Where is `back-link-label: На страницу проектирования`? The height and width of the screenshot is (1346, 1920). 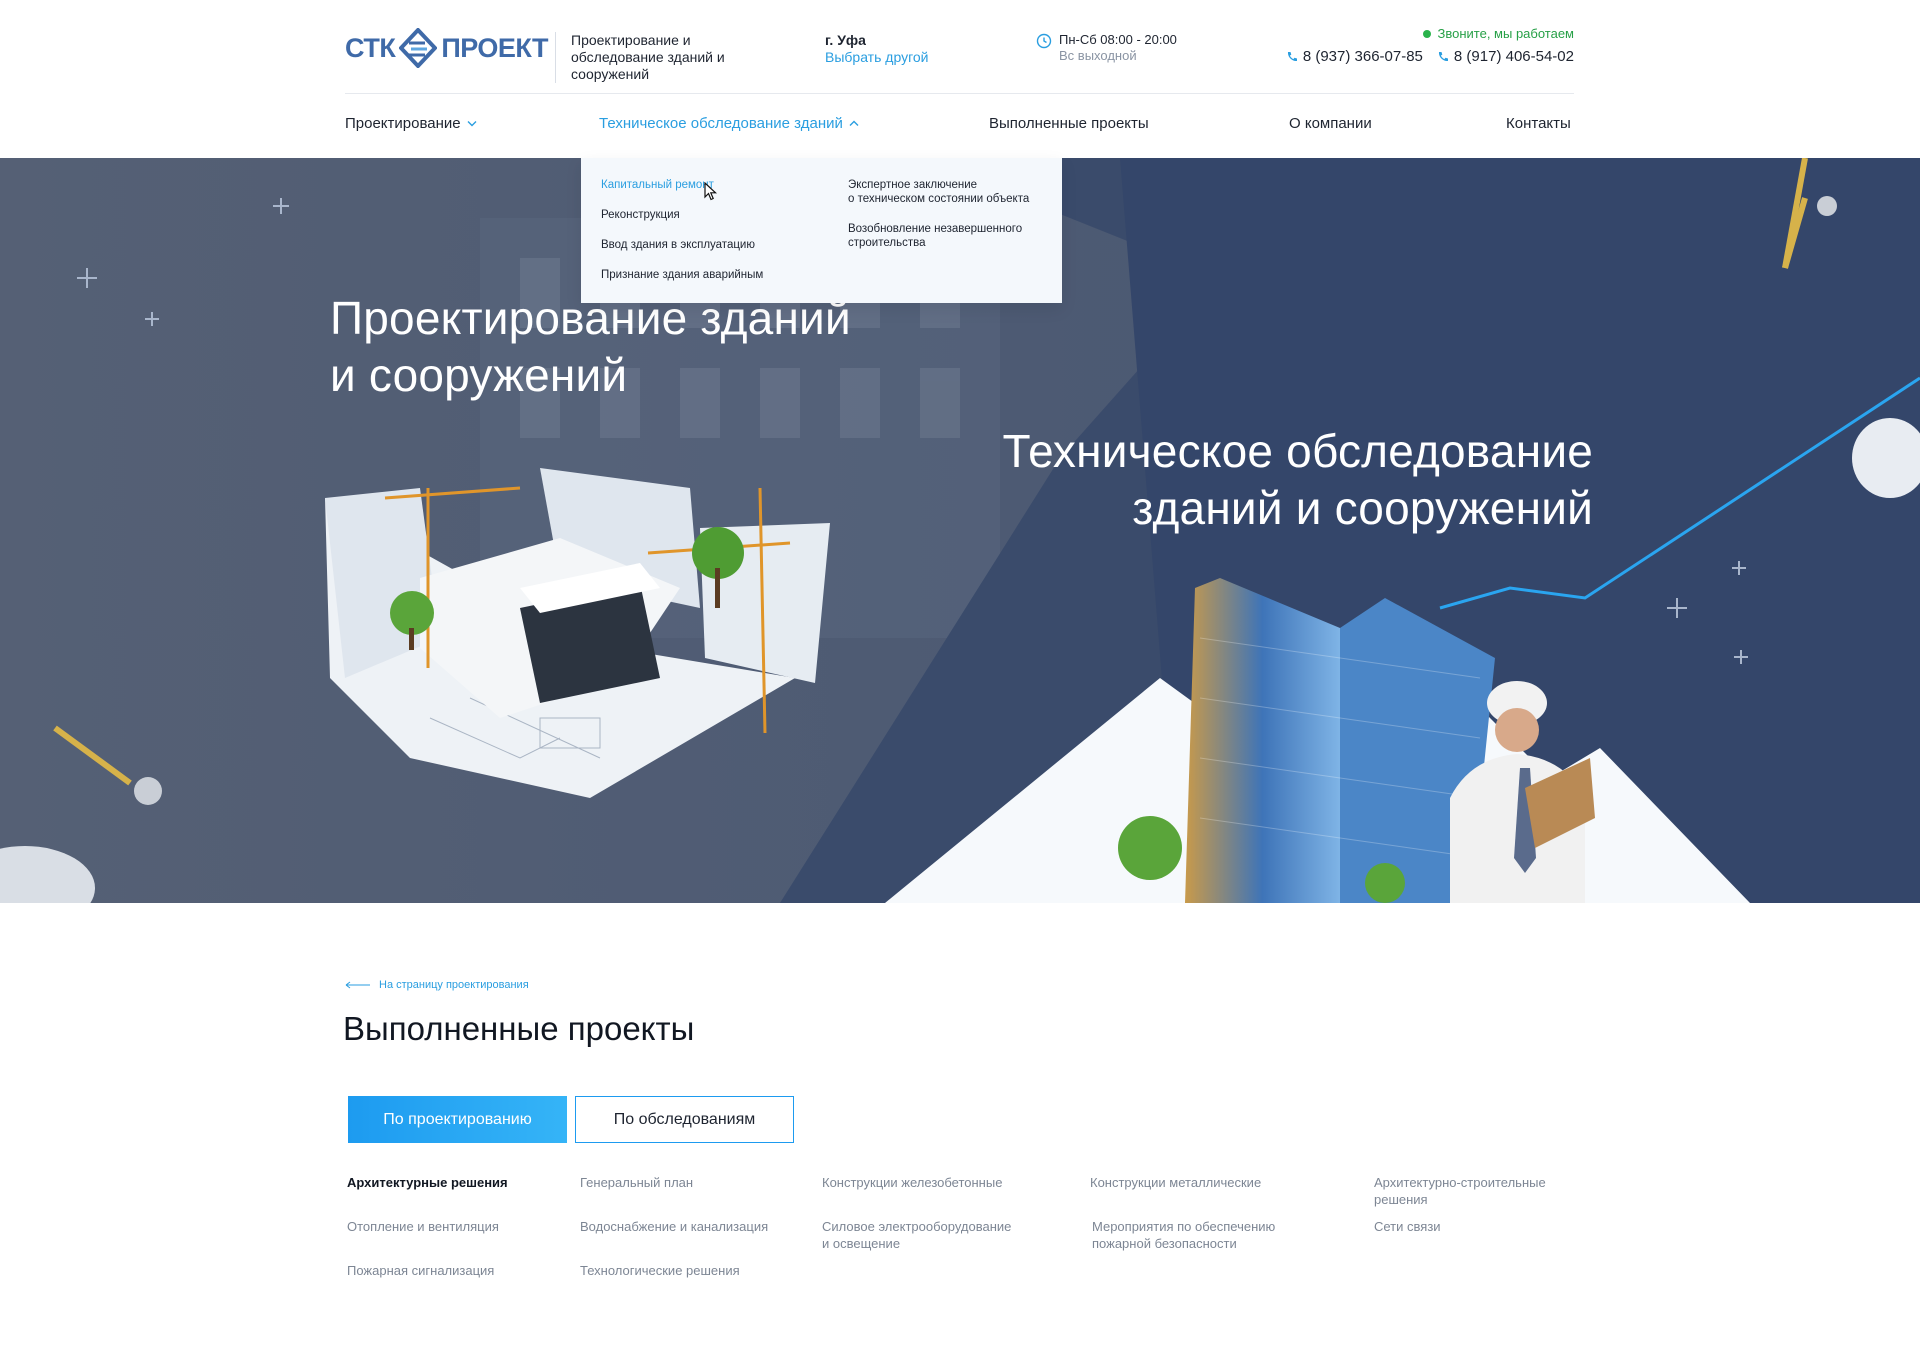 back-link-label: На страницу проектирования is located at coordinates (454, 985).